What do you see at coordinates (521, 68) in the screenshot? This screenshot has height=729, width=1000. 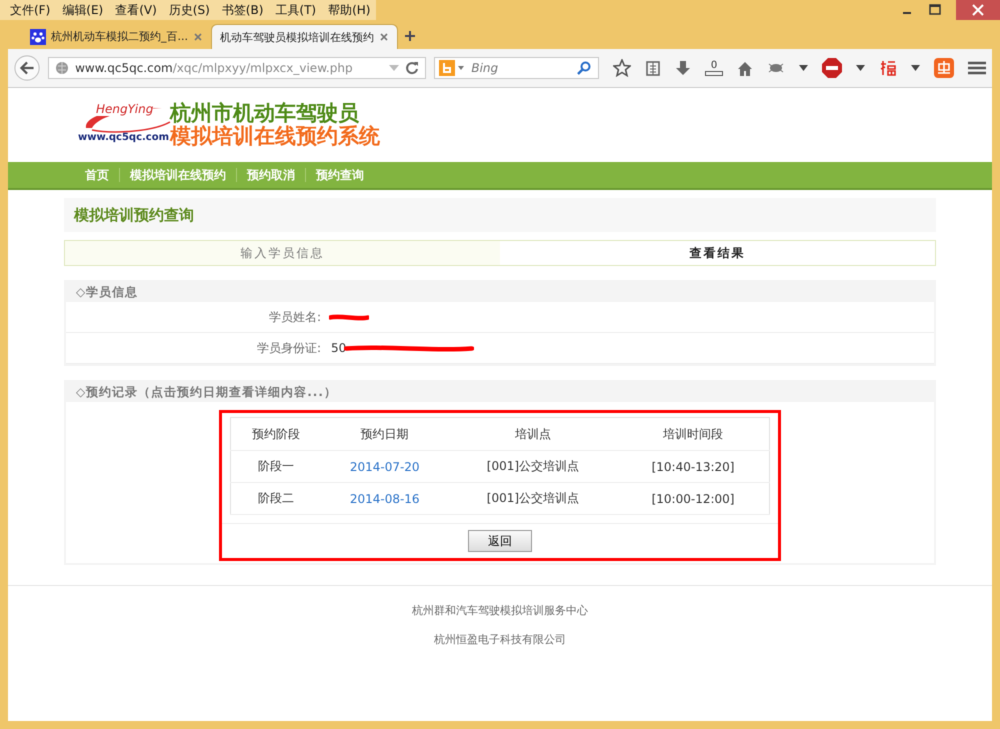 I see `search-field: Bing` at bounding box center [521, 68].